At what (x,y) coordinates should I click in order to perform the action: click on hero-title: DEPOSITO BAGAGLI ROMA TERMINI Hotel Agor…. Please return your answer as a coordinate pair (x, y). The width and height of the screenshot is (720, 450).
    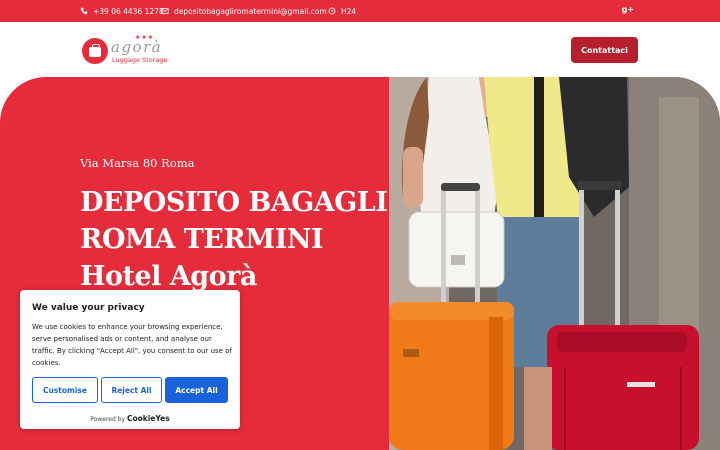
    Looking at the image, I should click on (234, 239).